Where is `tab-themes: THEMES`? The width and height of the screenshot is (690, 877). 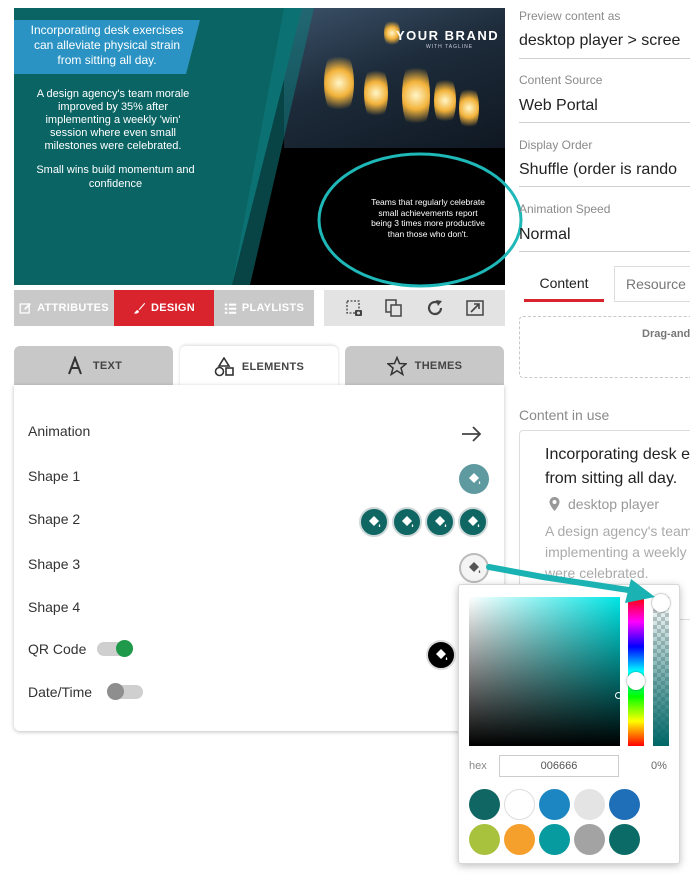
tab-themes: THEMES is located at coordinates (424, 366).